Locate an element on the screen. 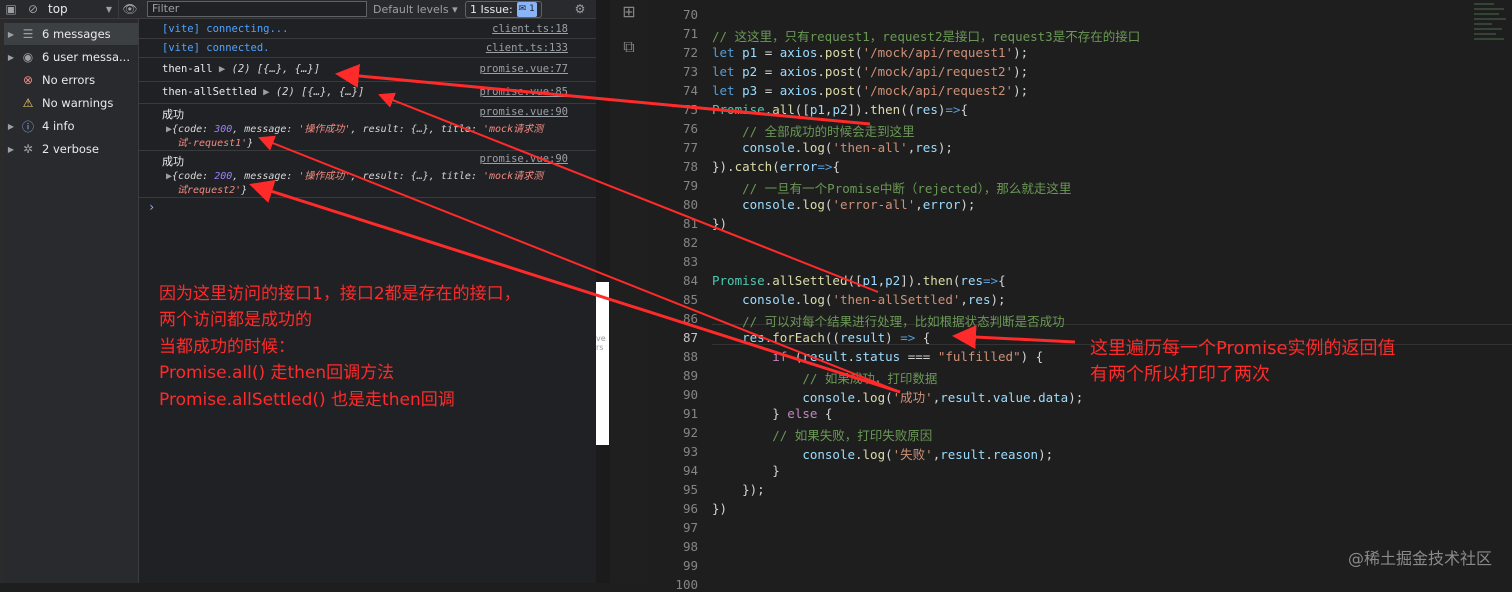 The height and width of the screenshot is (592, 1512). code-line-95: }); is located at coordinates (738, 489).